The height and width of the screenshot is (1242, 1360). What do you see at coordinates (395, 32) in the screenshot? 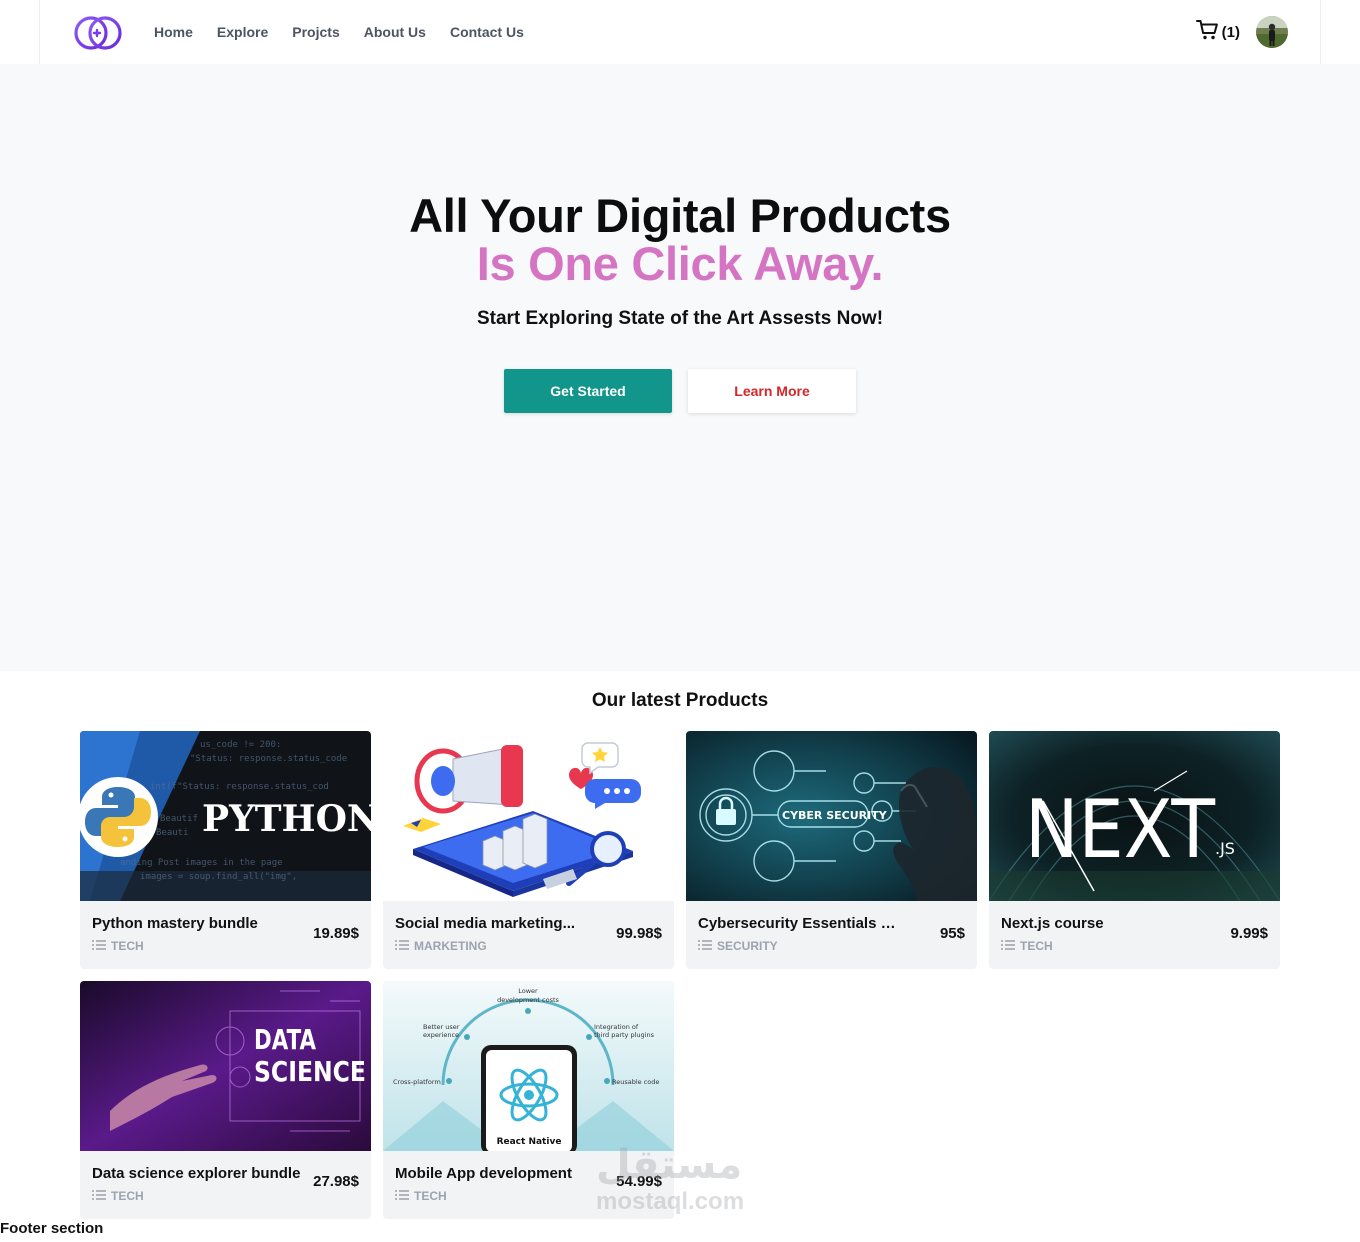
I see `nav-about-us: About Us` at bounding box center [395, 32].